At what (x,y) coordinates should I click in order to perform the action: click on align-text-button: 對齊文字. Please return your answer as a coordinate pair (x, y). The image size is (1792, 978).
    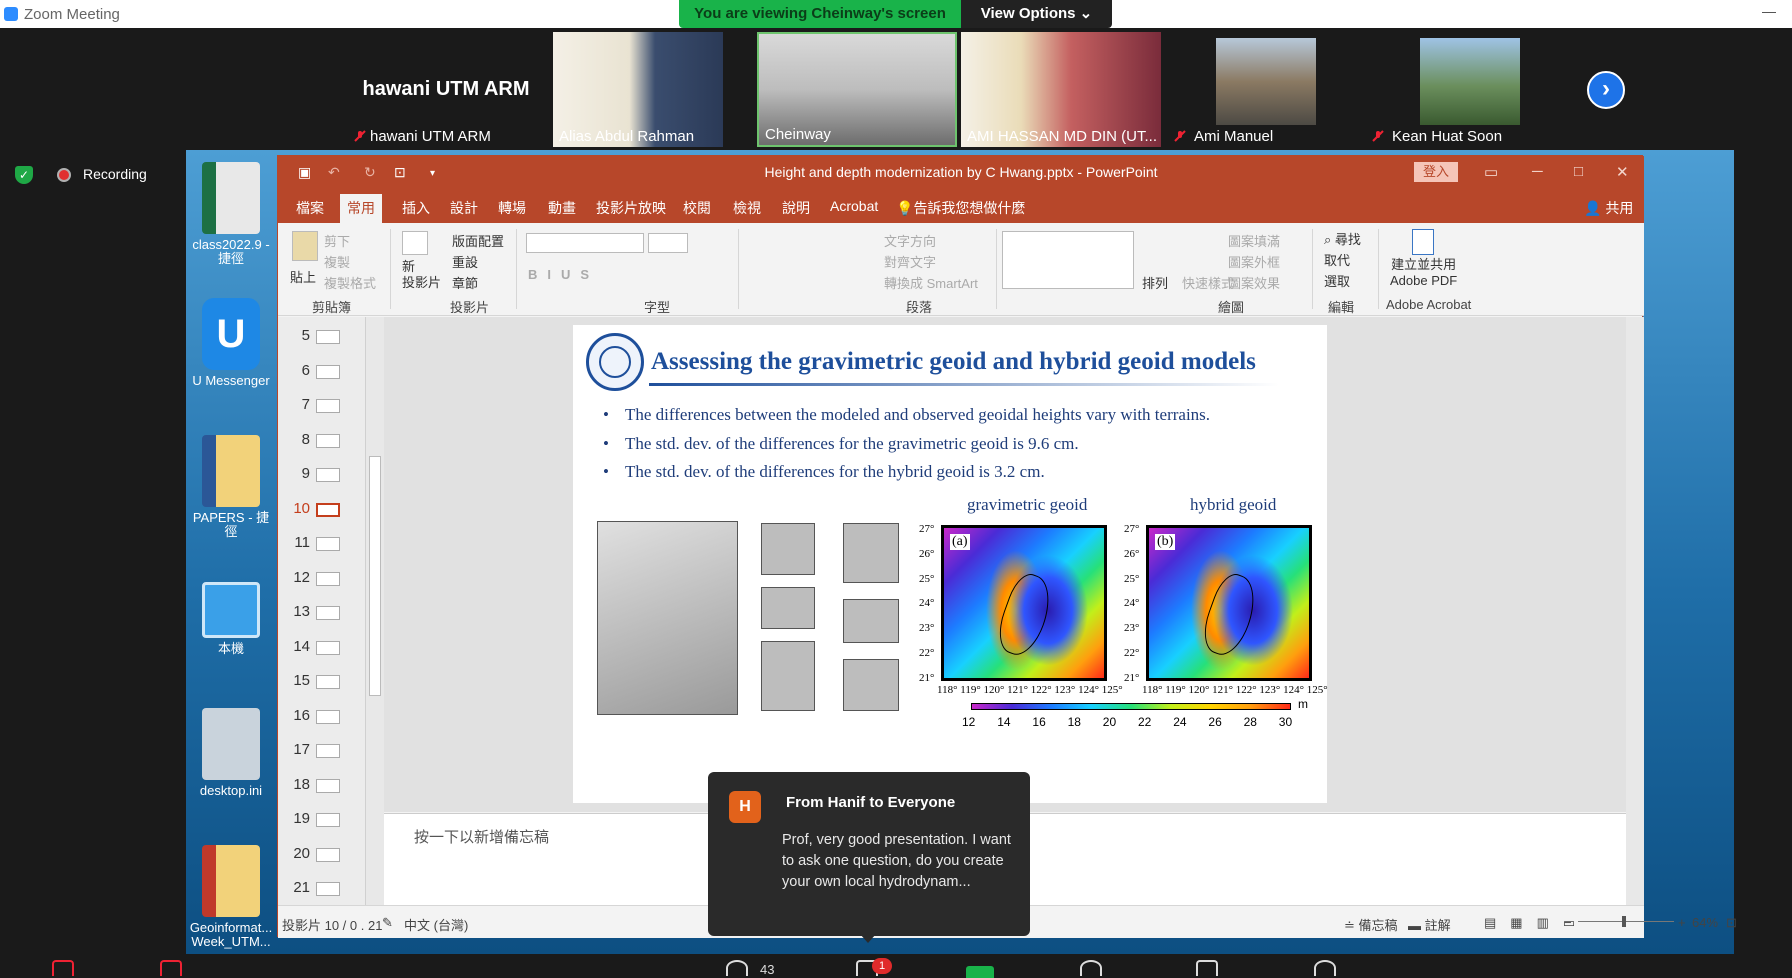
    Looking at the image, I should click on (910, 261).